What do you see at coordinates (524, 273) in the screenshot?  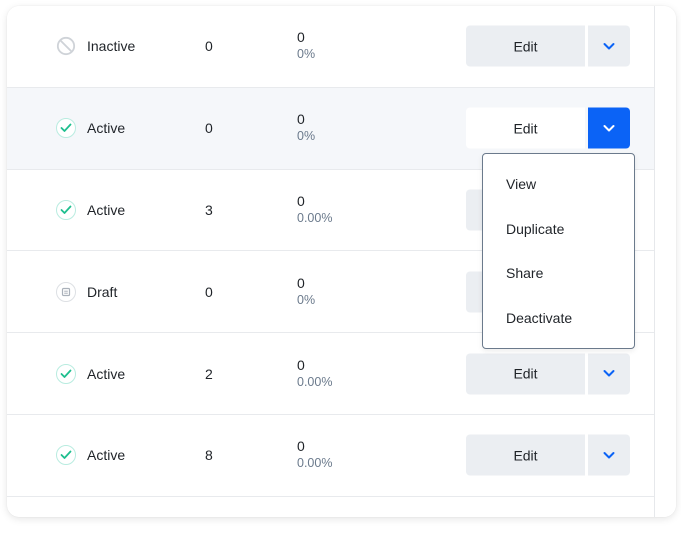 I see `menu-item-share: Share` at bounding box center [524, 273].